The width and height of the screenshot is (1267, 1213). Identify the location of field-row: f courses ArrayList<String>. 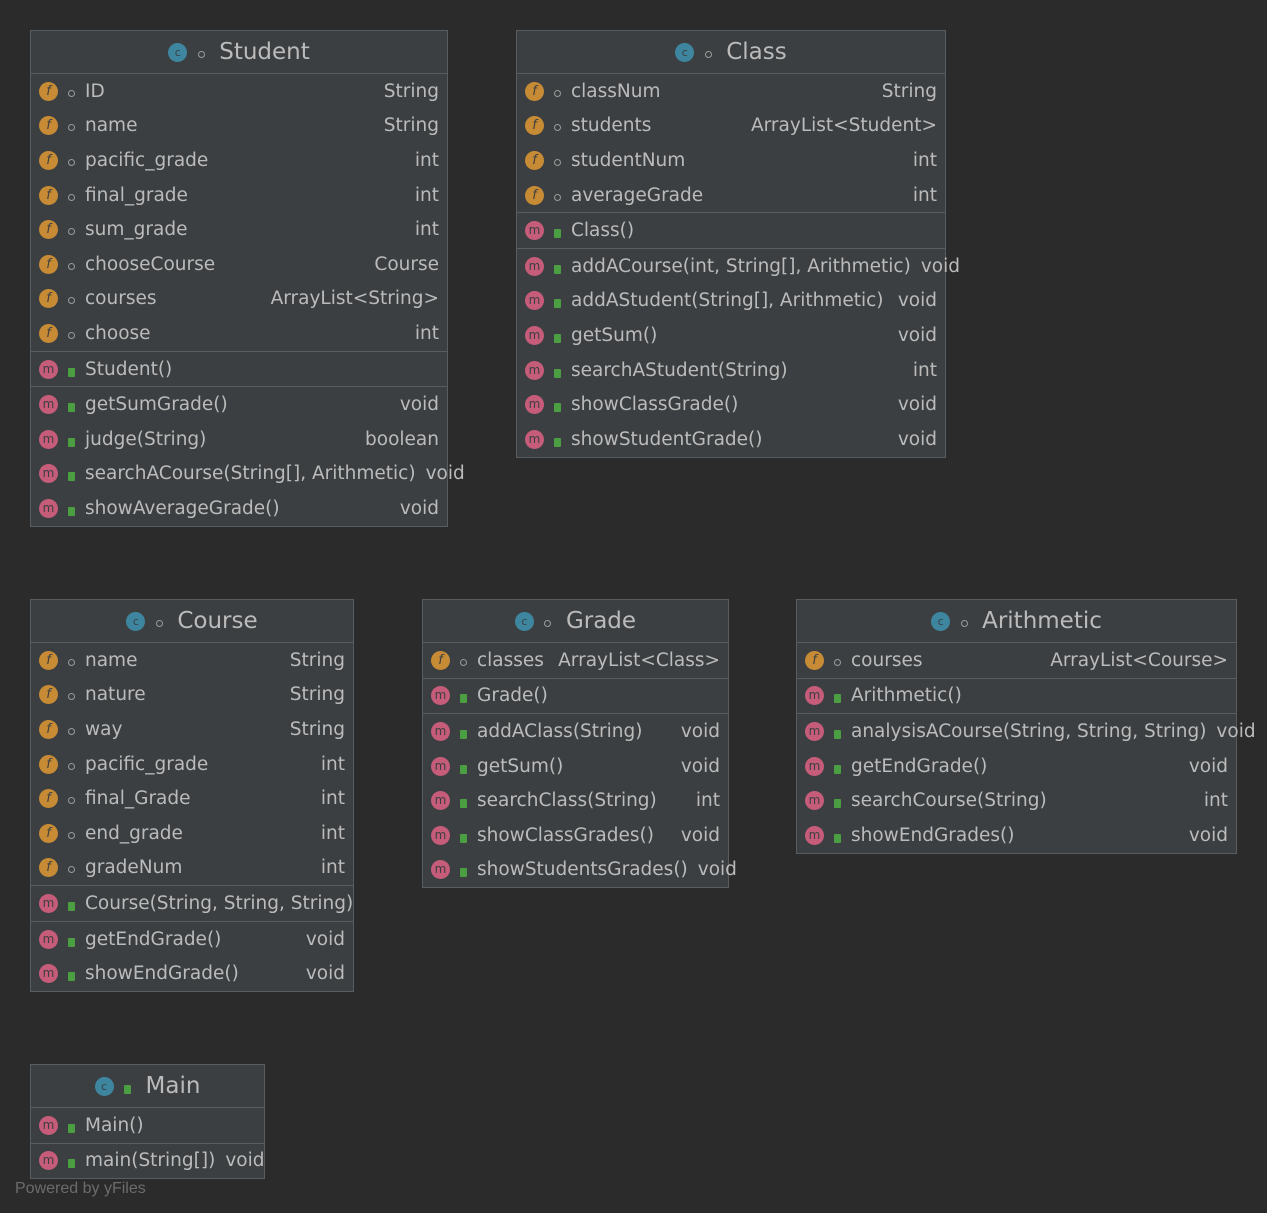
(239, 299).